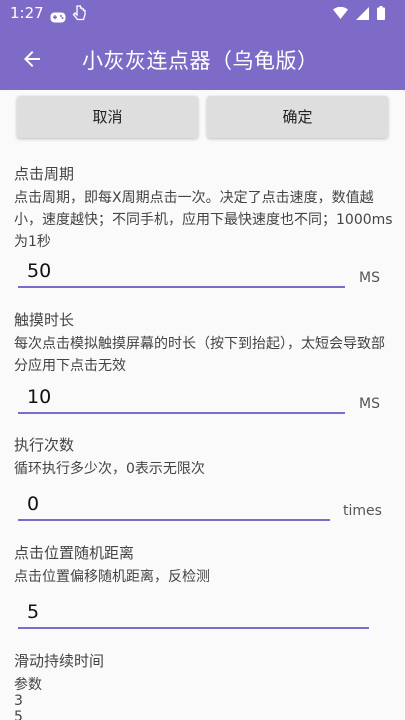 Image resolution: width=405 pixels, height=720 pixels. I want to click on click-period-title: 点击周期, so click(44, 174).